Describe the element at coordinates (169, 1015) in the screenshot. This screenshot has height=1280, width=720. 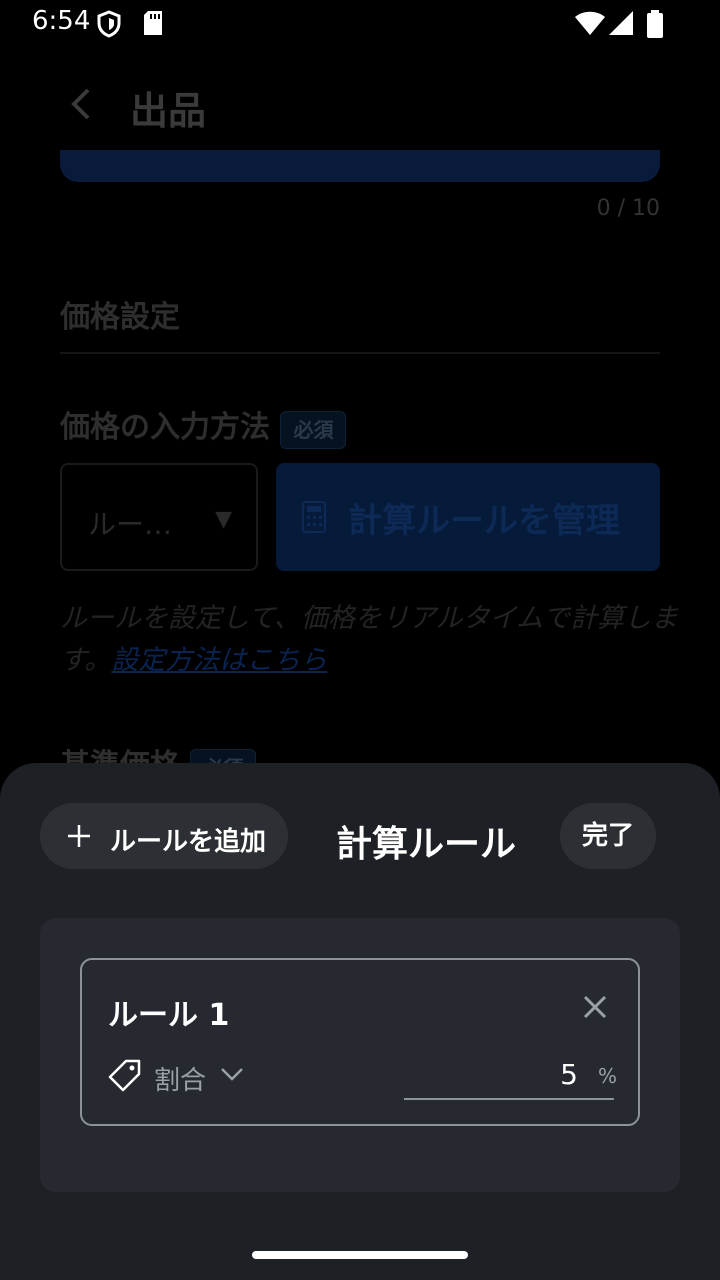
I see `rule-name: ルール 1` at that location.